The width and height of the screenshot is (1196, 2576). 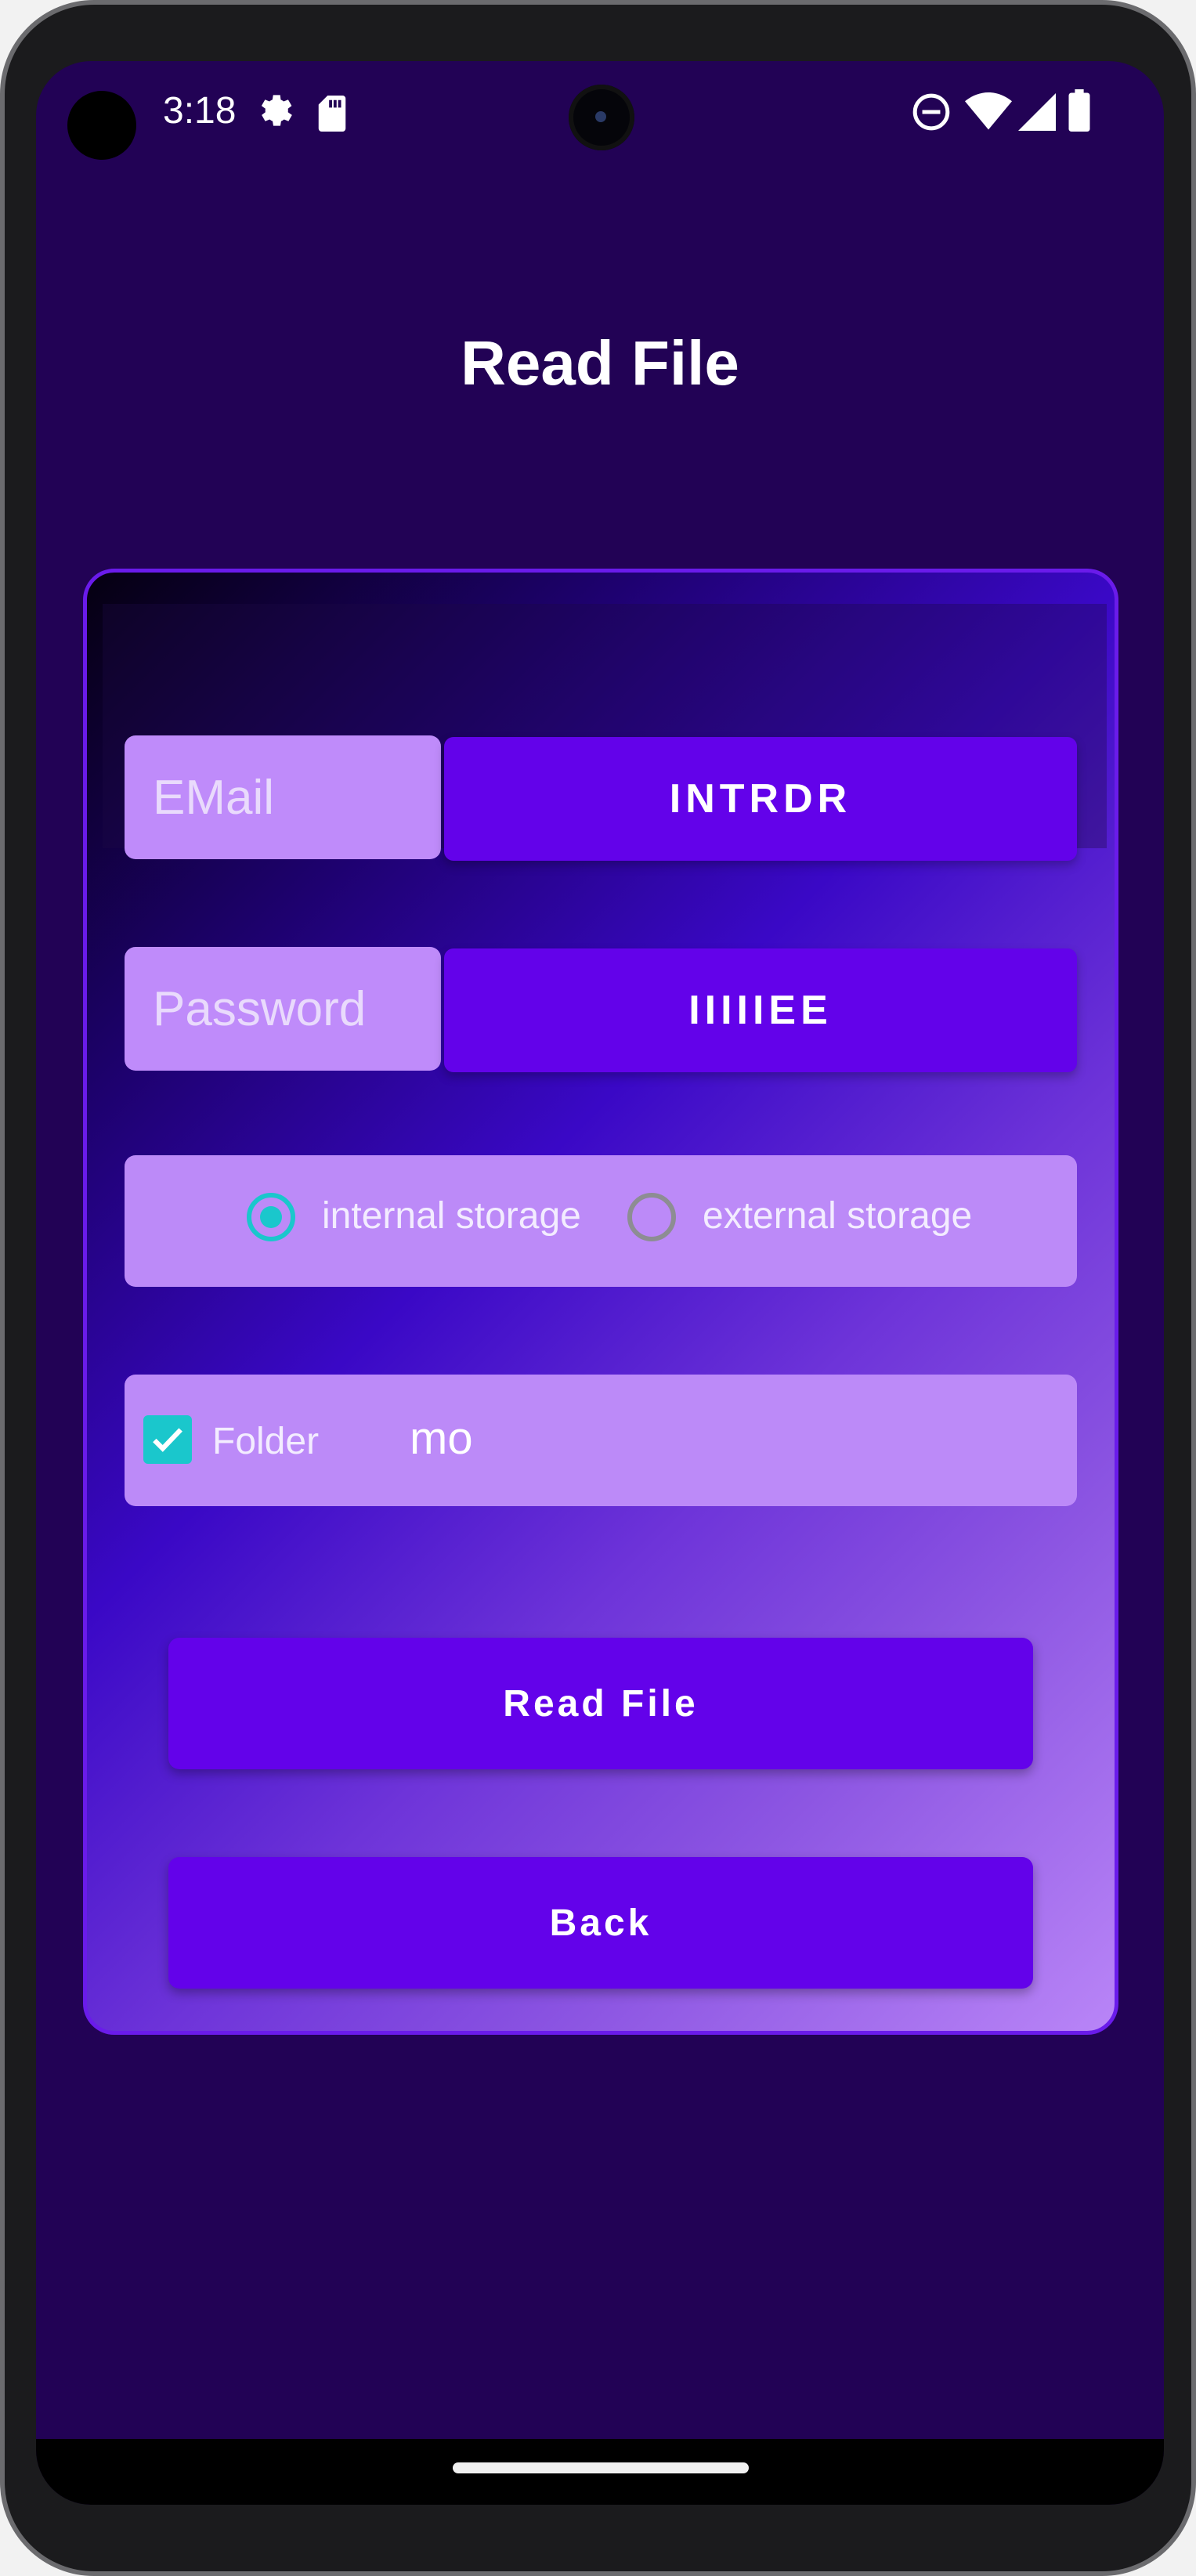 I want to click on gear-icon, so click(x=276, y=110).